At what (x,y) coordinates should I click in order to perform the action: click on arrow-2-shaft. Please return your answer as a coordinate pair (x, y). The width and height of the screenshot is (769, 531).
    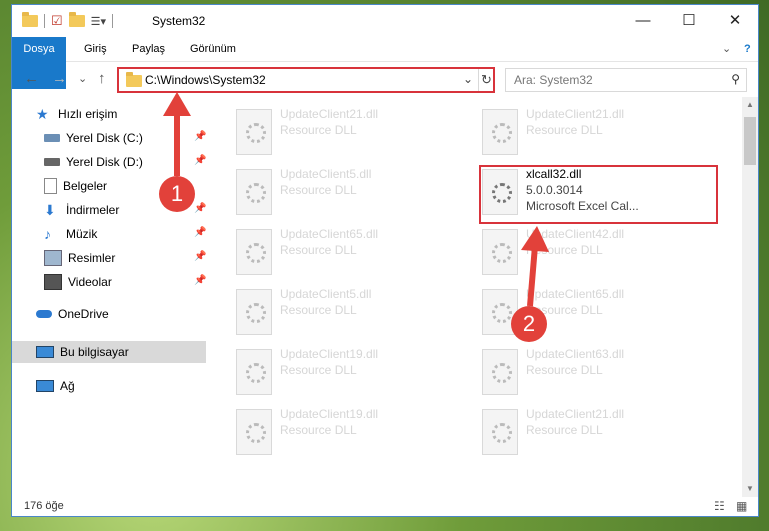
    Looking at the image, I should click on (532, 276).